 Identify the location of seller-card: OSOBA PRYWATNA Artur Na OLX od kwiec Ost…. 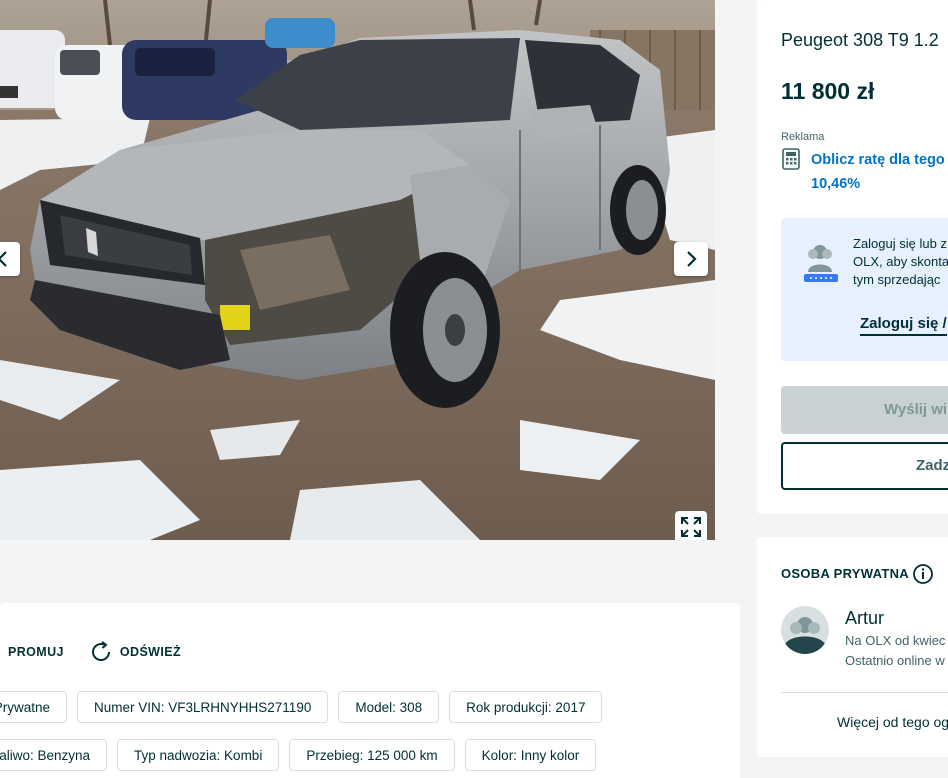
(852, 647).